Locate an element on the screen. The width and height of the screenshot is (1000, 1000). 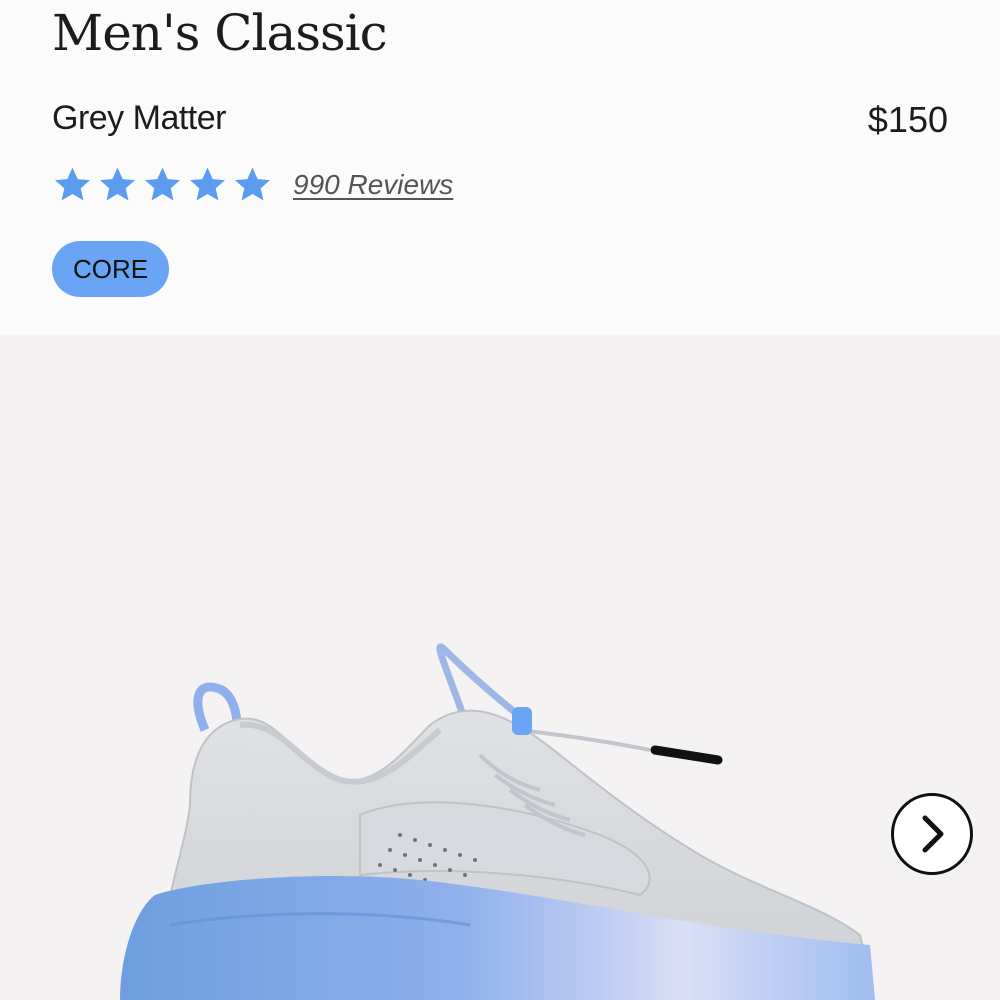
star-rating is located at coordinates (162, 185).